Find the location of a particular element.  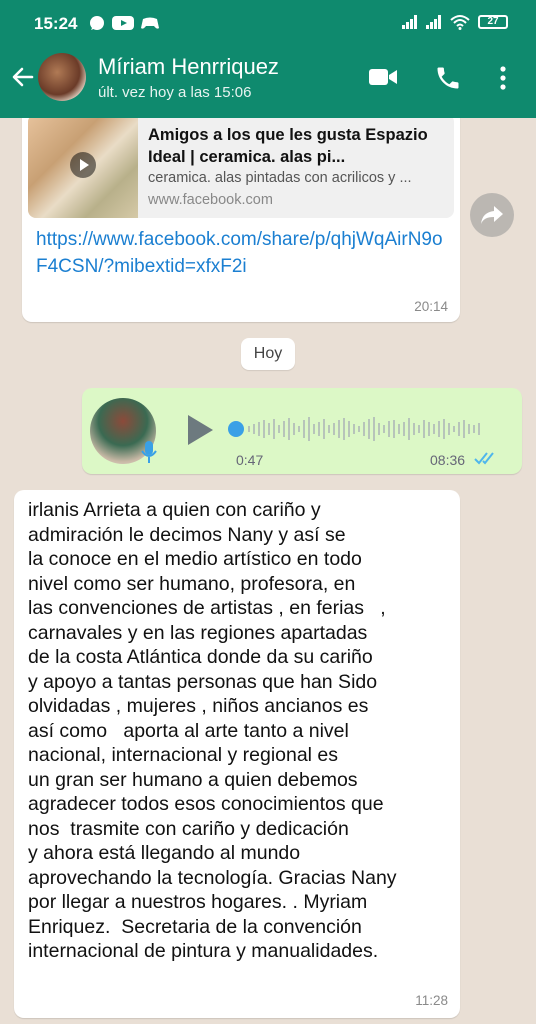

message-line: por llegar a nuestros hogares. . Myriam is located at coordinates (198, 902).